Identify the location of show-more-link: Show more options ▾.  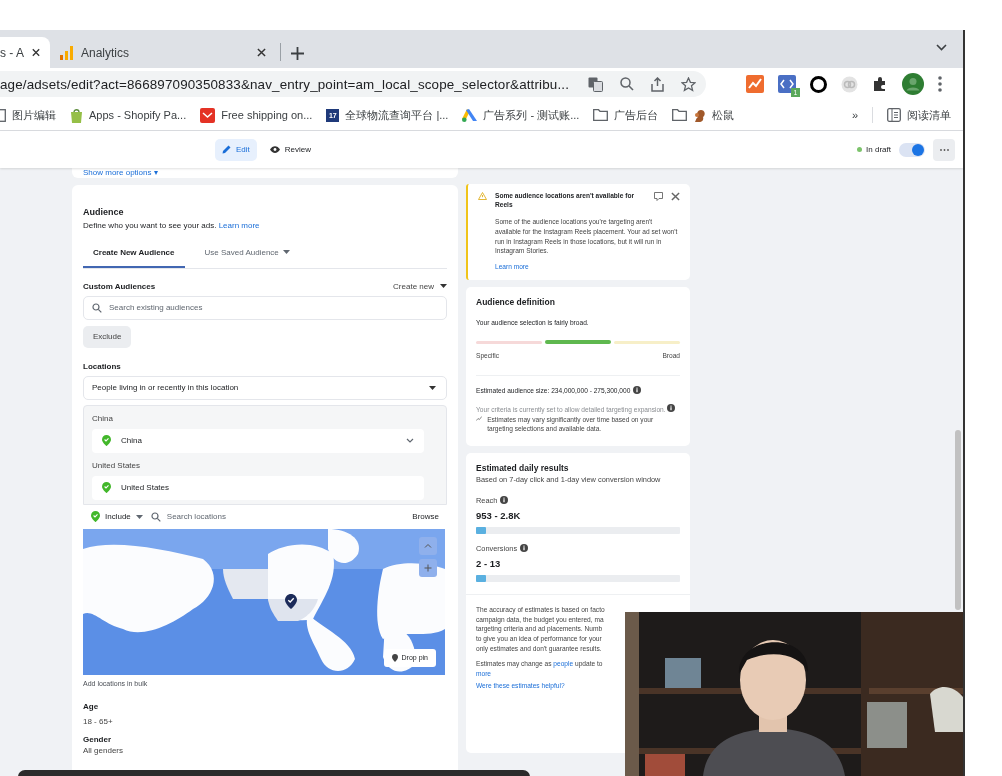
(120, 173).